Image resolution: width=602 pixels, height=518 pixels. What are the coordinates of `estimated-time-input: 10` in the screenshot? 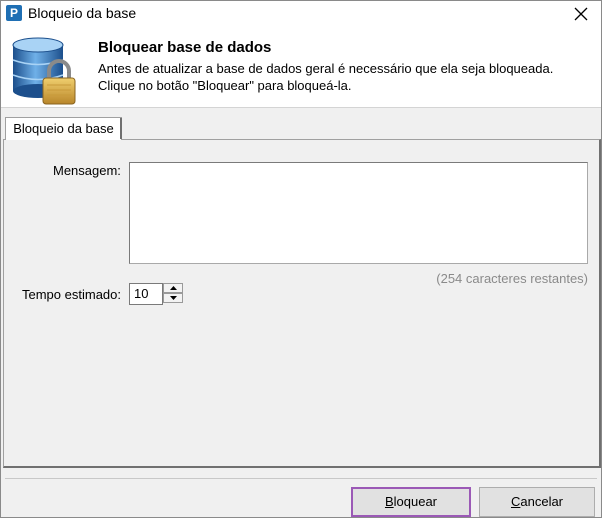 It's located at (146, 294).